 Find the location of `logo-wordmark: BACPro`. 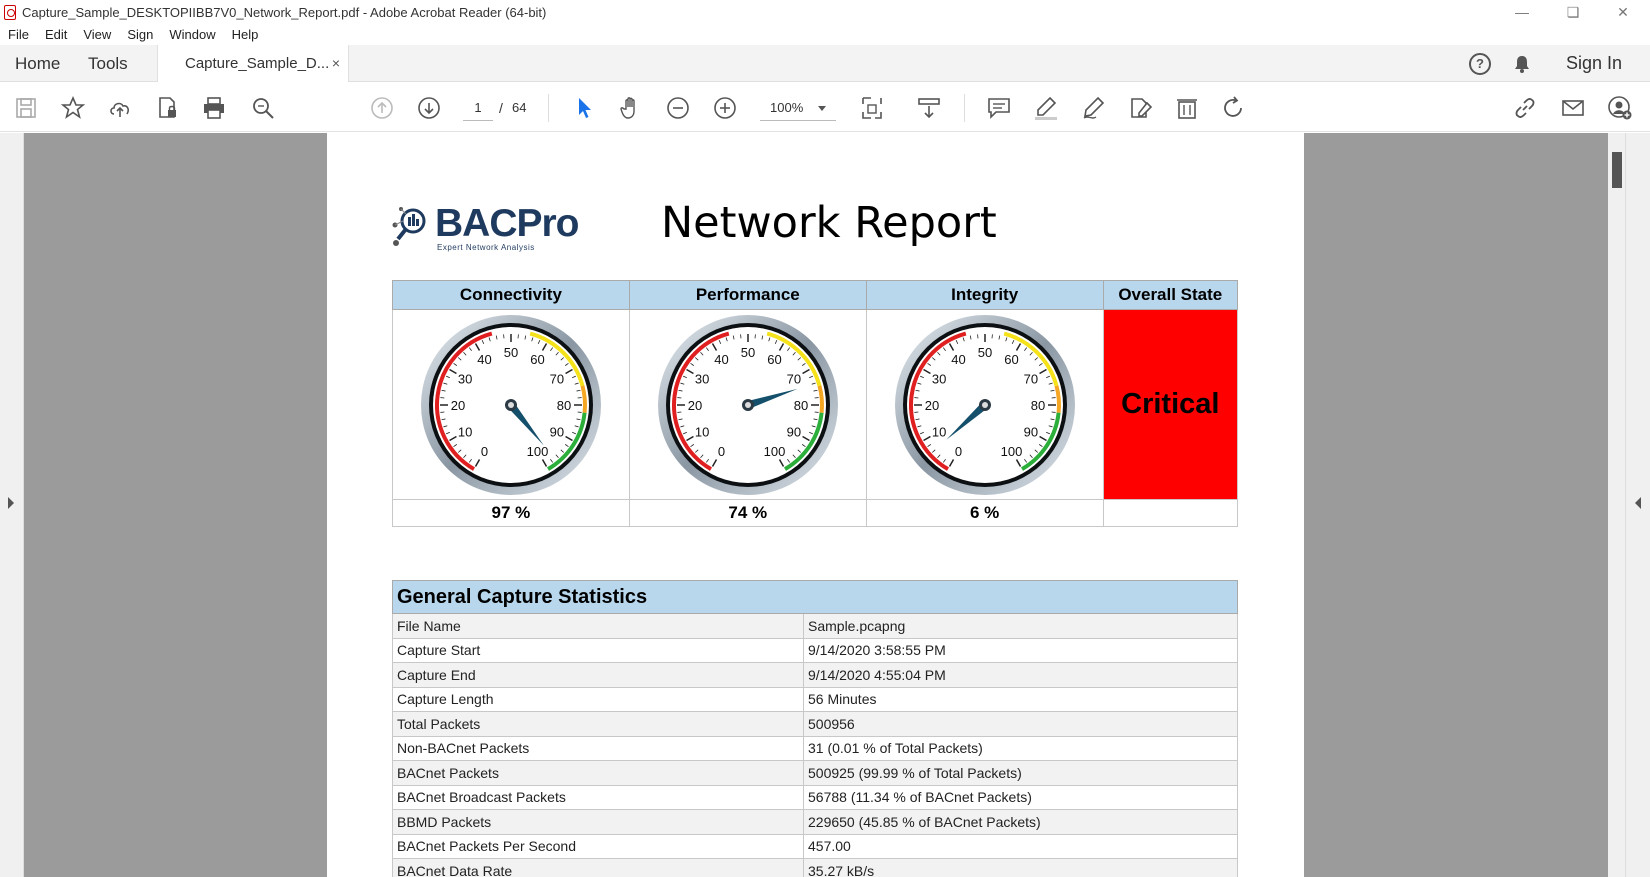

logo-wordmark: BACPro is located at coordinates (507, 223).